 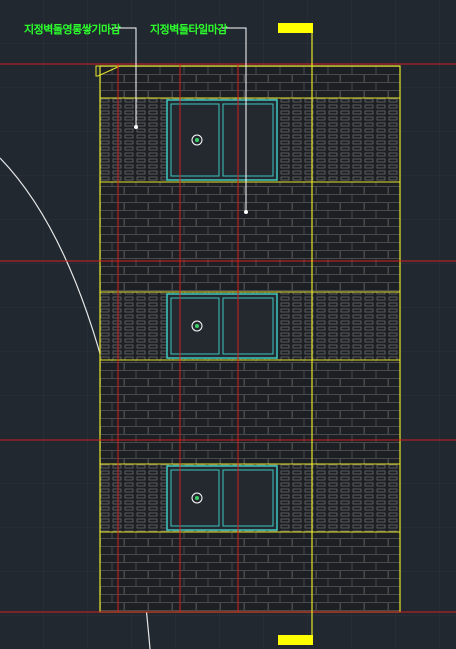 What do you see at coordinates (136, 127) in the screenshot?
I see `leader-dot-perforated` at bounding box center [136, 127].